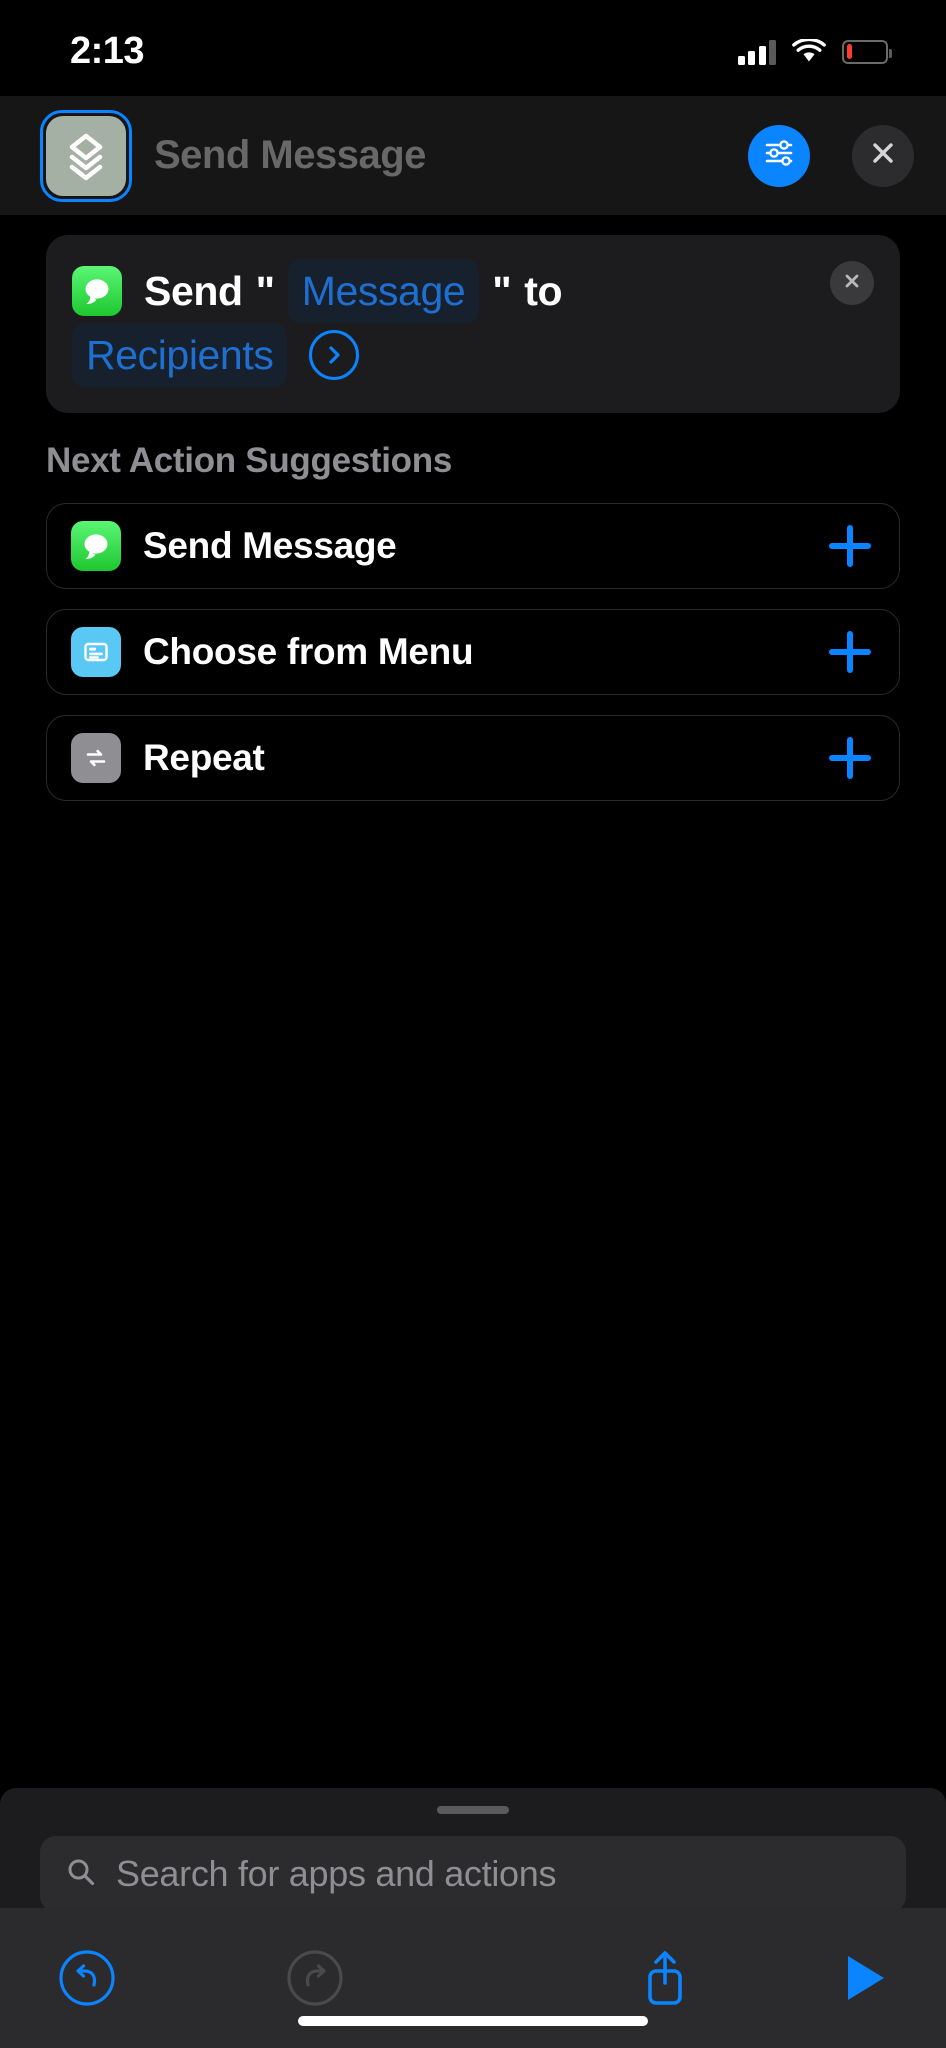 The height and width of the screenshot is (2048, 946). I want to click on suggestion-row-repeat: Repeat, so click(473, 758).